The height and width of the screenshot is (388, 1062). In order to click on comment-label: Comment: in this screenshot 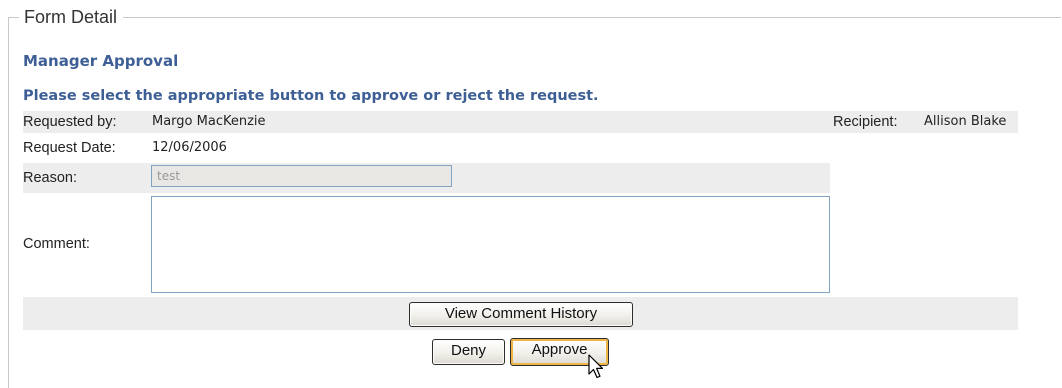, I will do `click(56, 244)`.